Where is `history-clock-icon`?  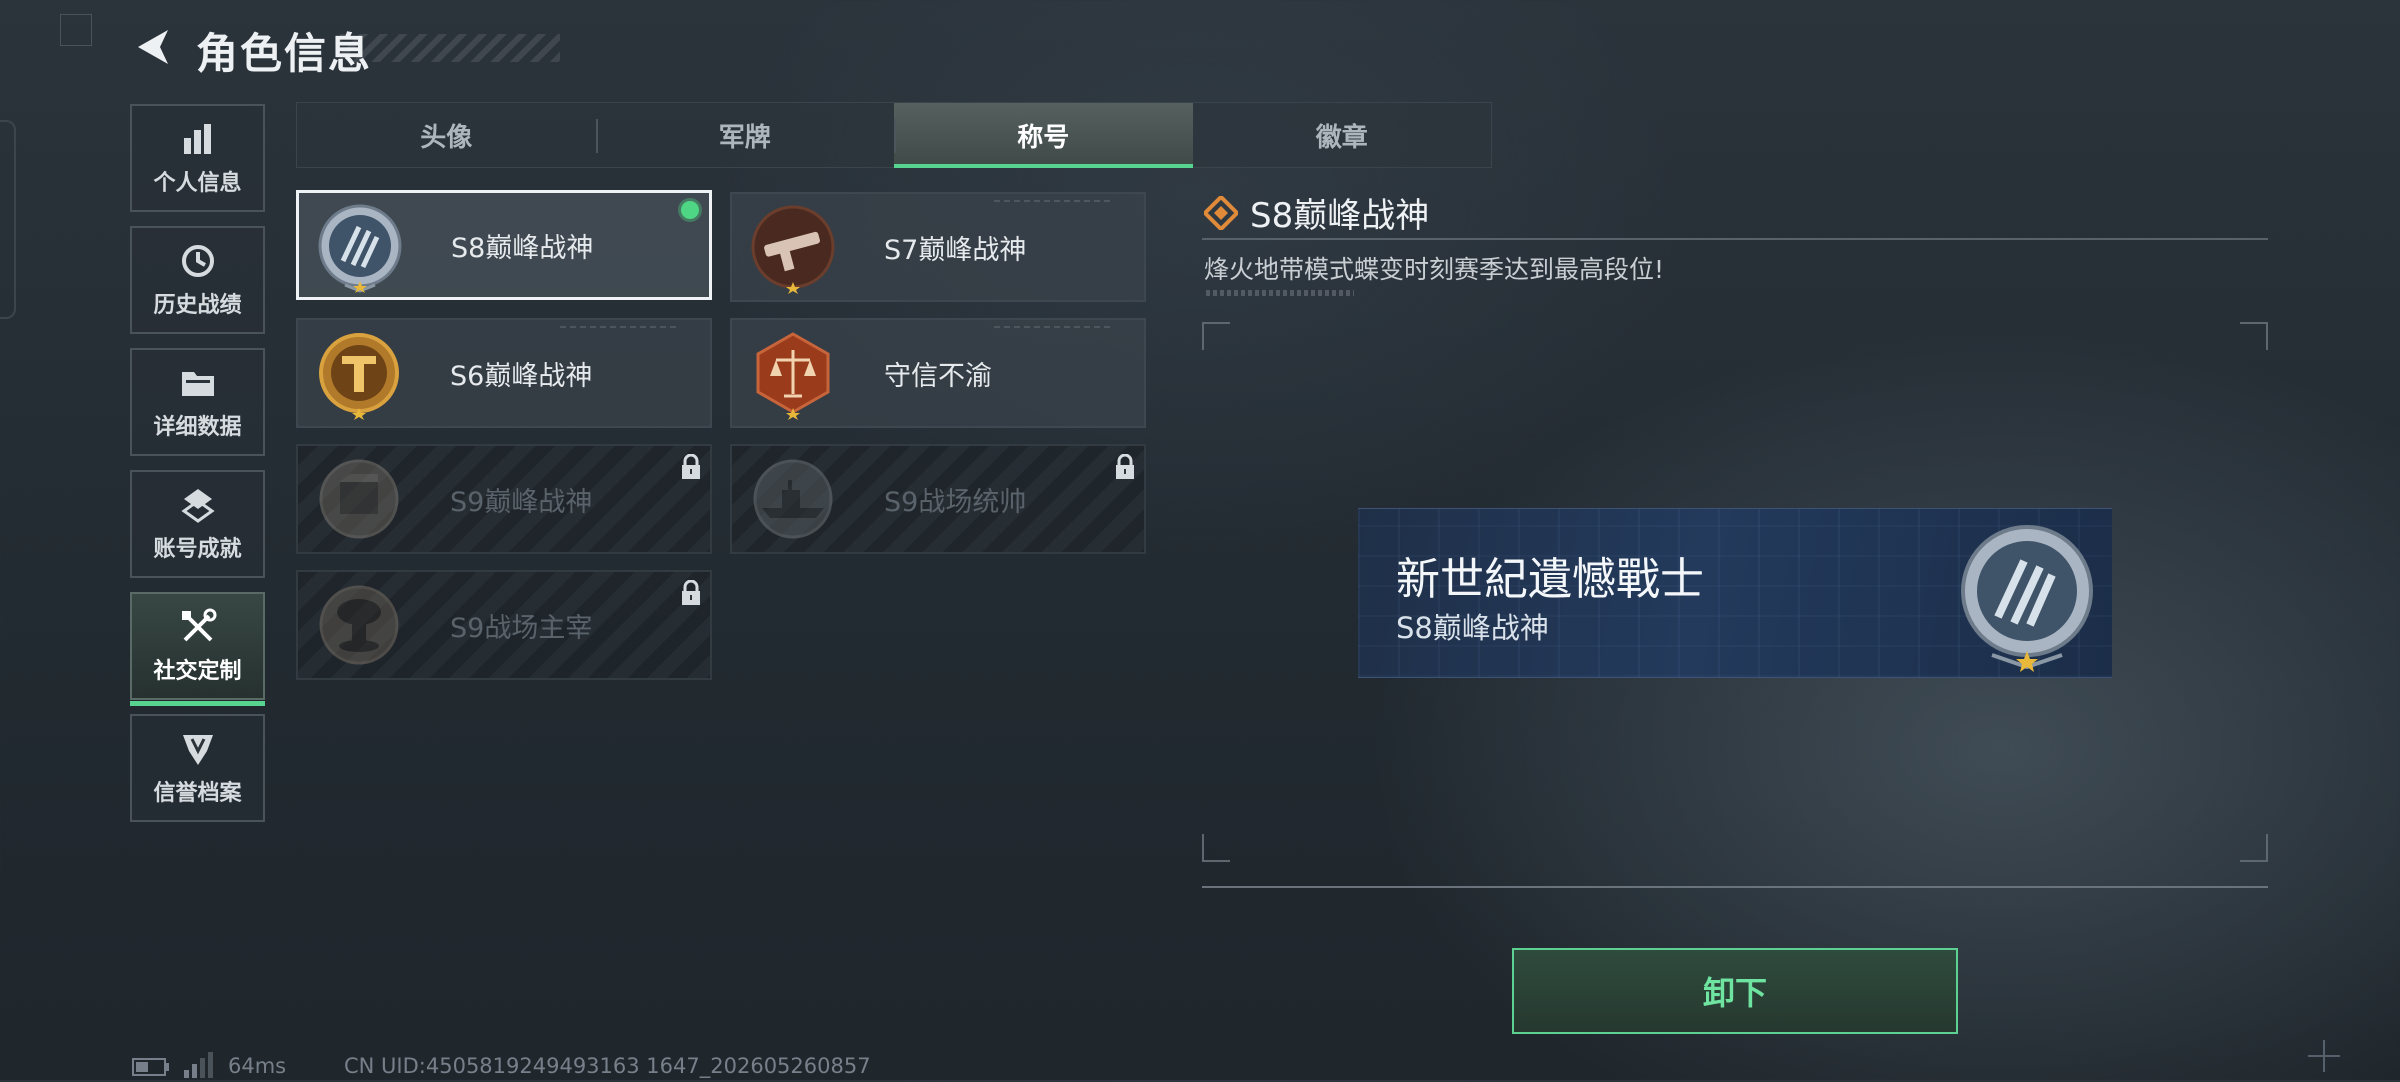
history-clock-icon is located at coordinates (198, 261).